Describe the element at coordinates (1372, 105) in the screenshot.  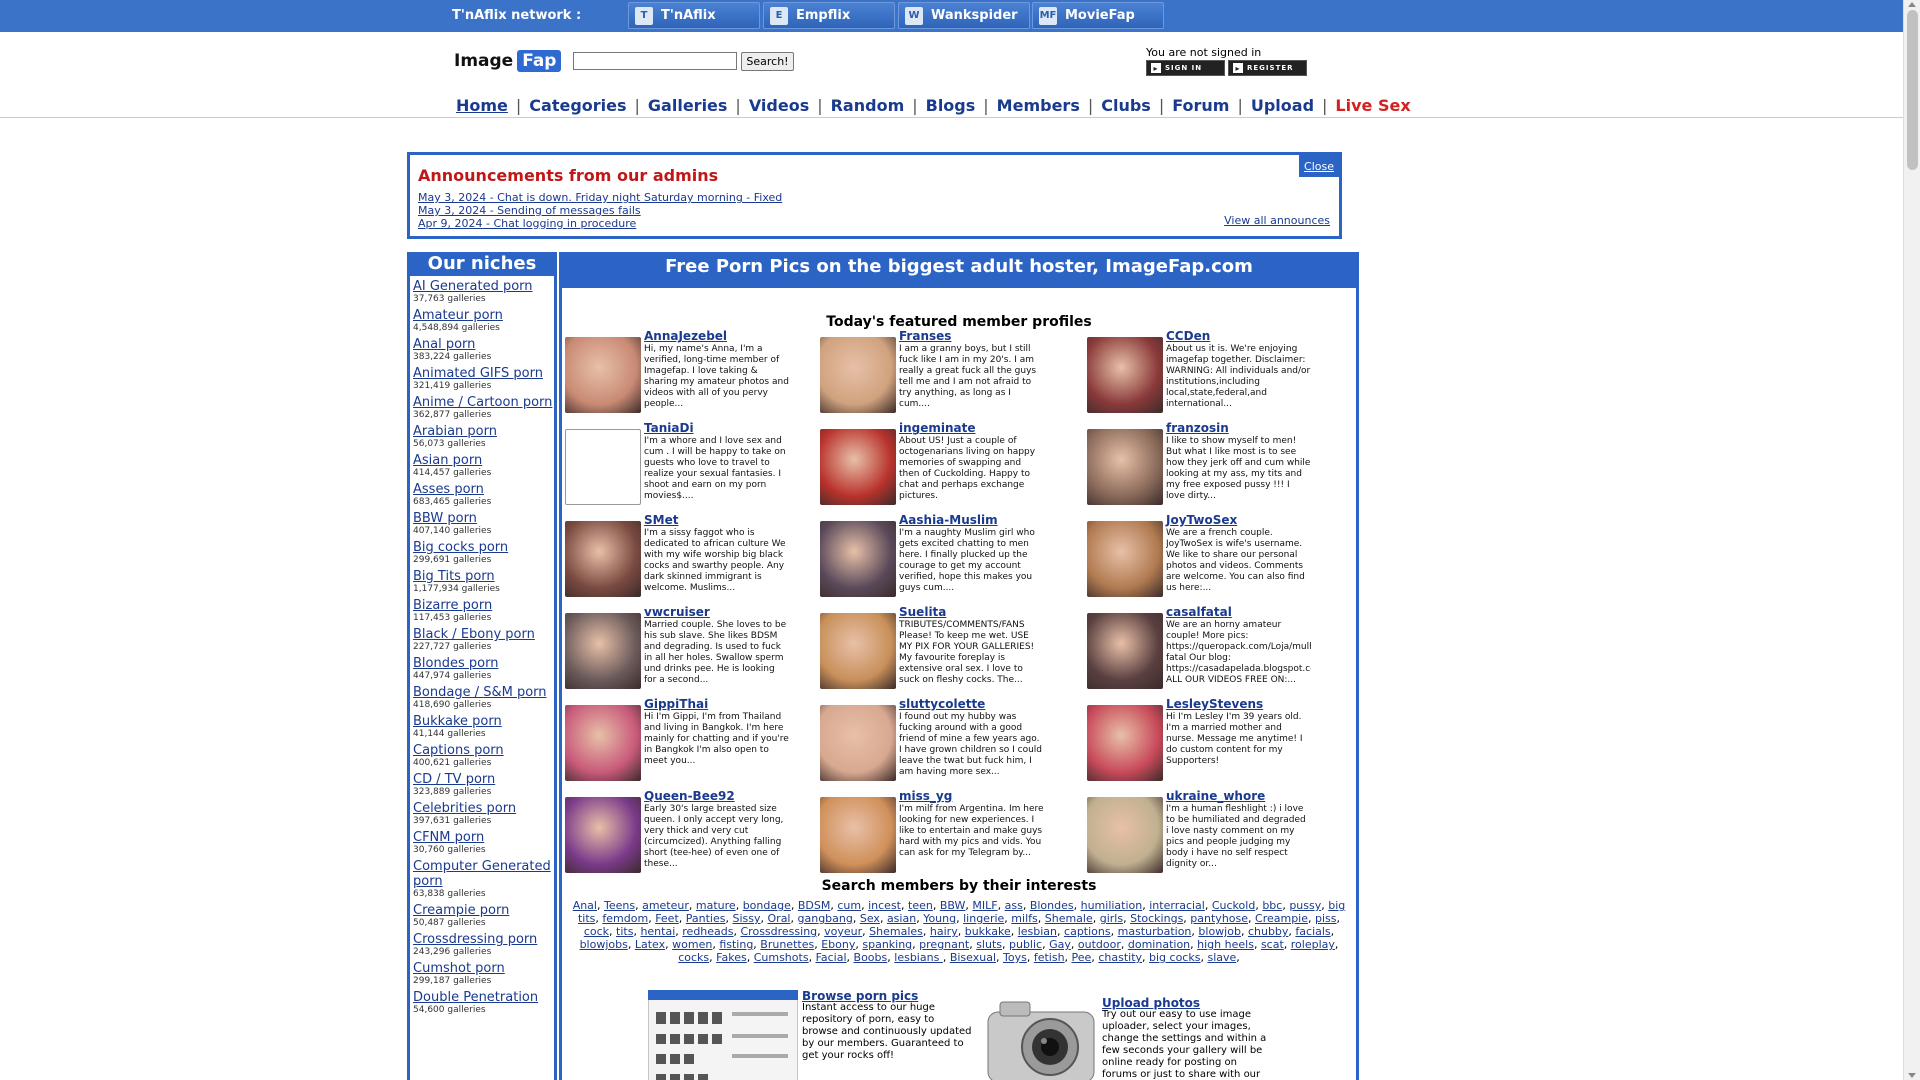
I see `nav-live-sex: Live Sex` at that location.